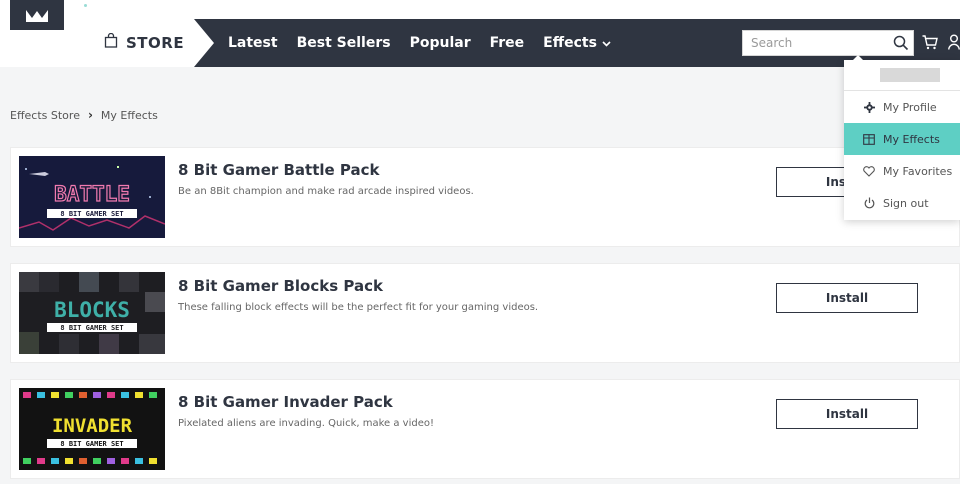  I want to click on nav-link-effects-label: Effects, so click(570, 43).